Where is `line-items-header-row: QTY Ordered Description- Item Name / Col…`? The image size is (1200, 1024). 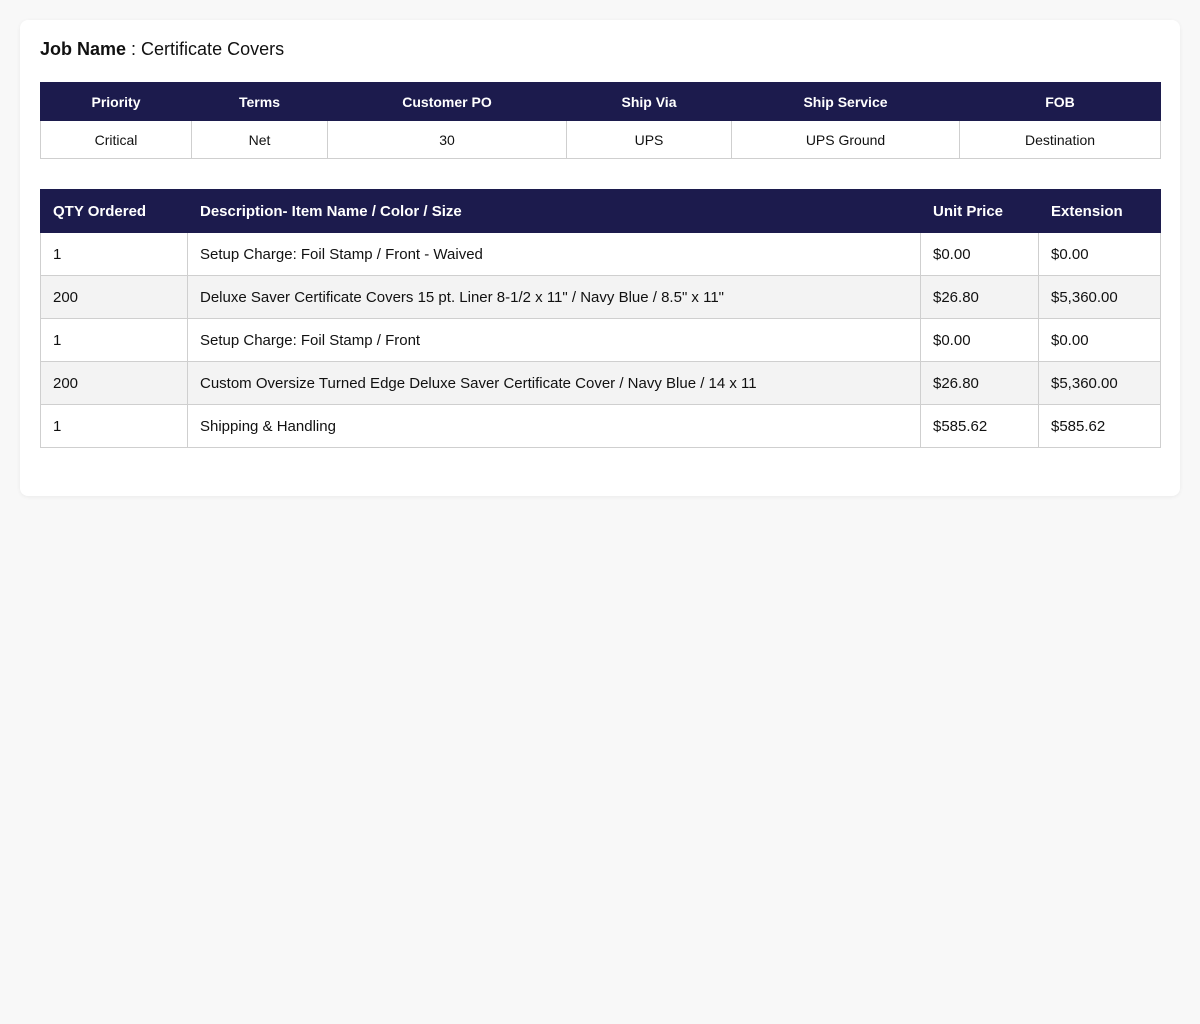
line-items-header-row: QTY Ordered Description- Item Name / Col… is located at coordinates (600, 211).